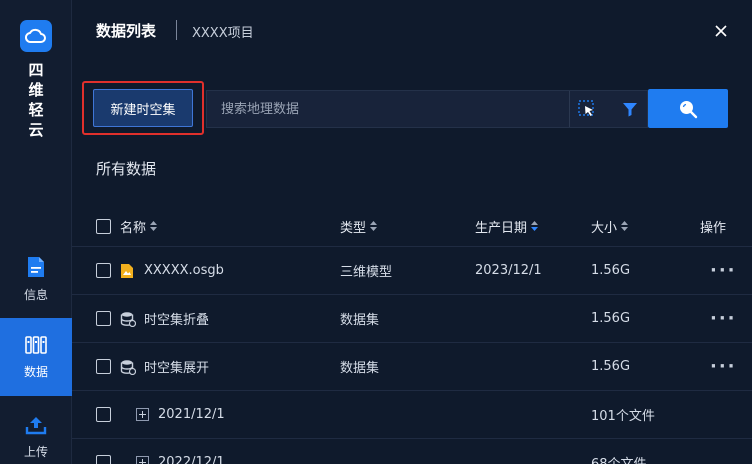 Image resolution: width=752 pixels, height=464 pixels. I want to click on column-type-label: 类型, so click(353, 228).